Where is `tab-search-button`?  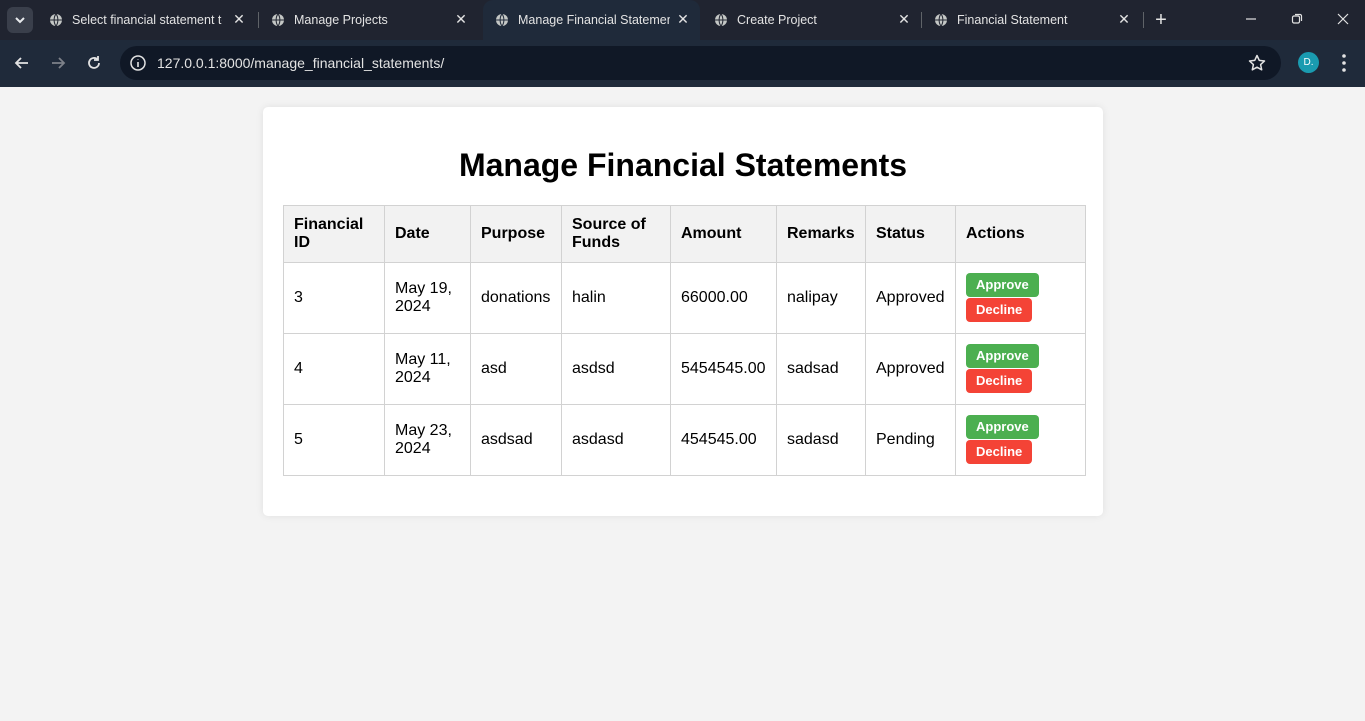
tab-search-button is located at coordinates (20, 20).